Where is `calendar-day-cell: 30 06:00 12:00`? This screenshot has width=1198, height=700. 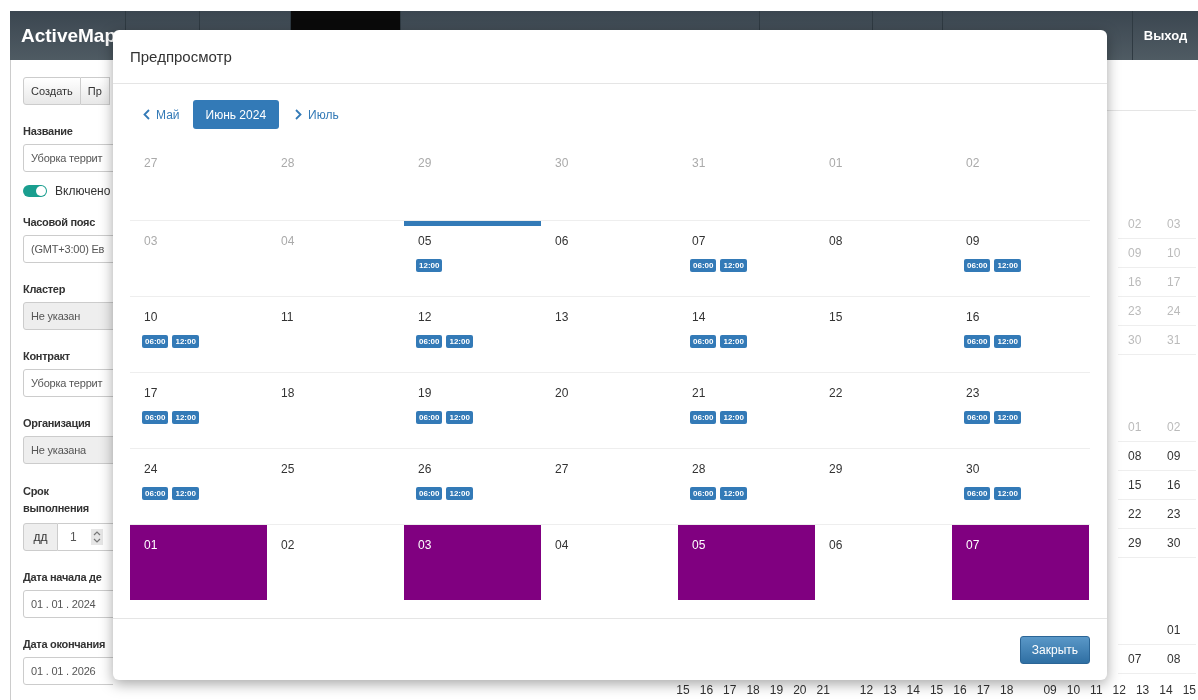
calendar-day-cell: 30 06:00 12:00 is located at coordinates (1020, 487).